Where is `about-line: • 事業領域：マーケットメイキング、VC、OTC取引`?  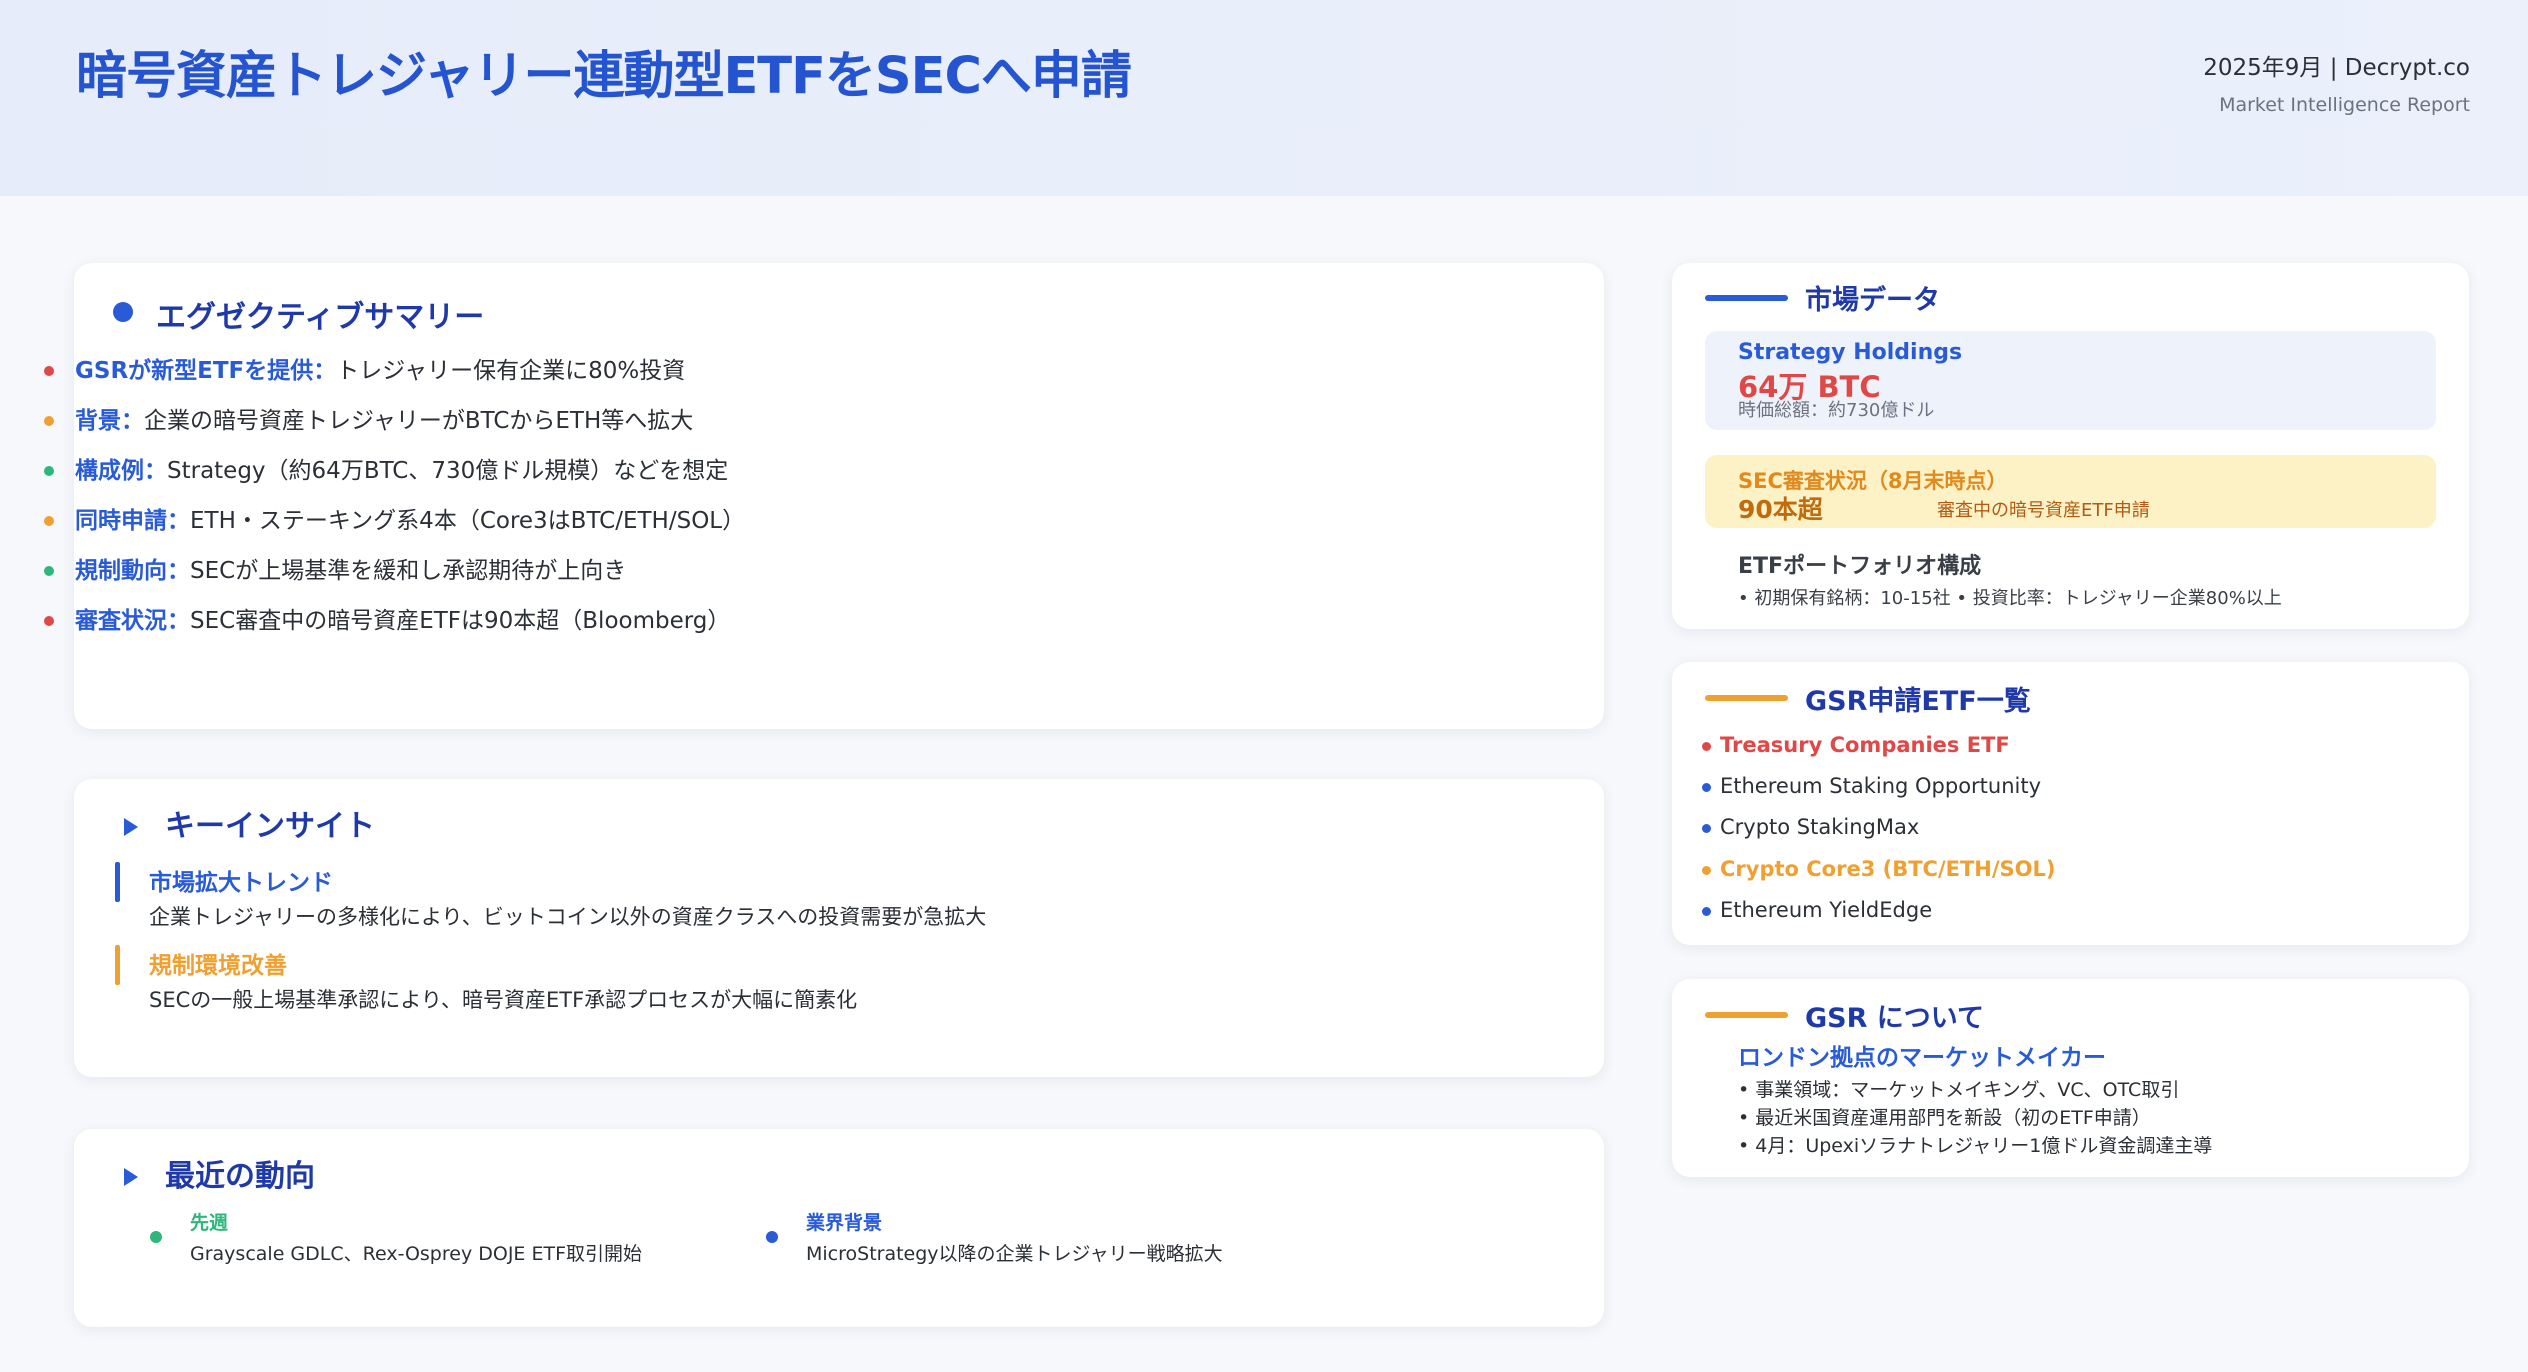 about-line: • 事業領域：マーケットメイキング、VC、OTC取引 is located at coordinates (1959, 1090).